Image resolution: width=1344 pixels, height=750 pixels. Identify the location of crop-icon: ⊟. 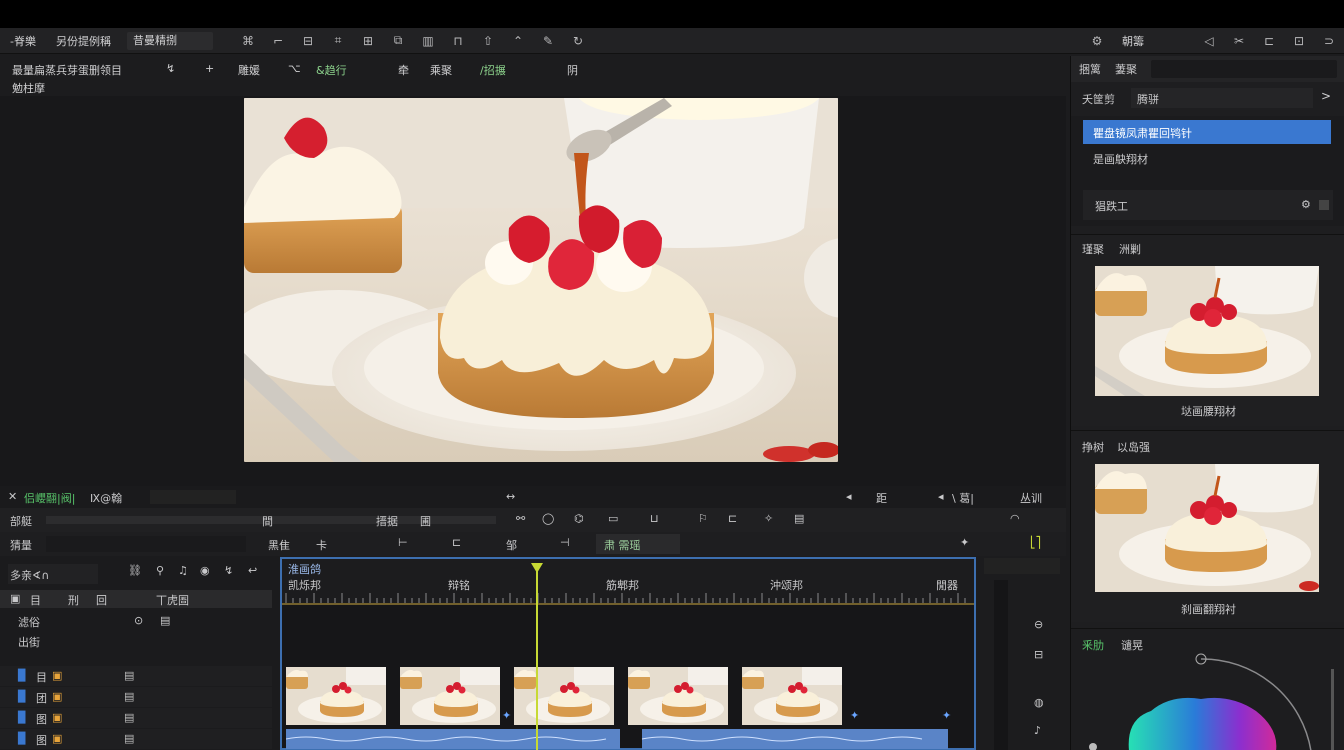
(308, 41).